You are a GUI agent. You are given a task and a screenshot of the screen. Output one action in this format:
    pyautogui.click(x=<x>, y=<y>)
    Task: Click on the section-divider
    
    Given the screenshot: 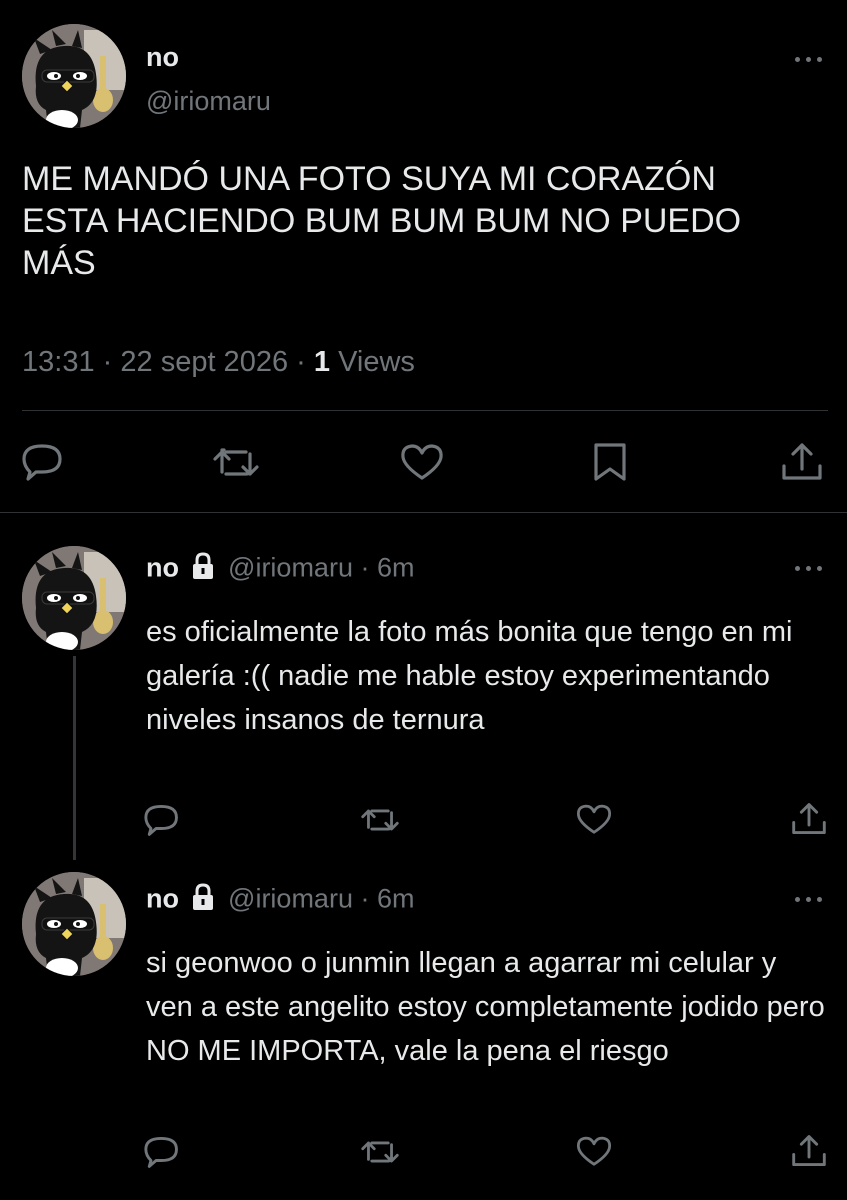 What is the action you would take?
    pyautogui.click(x=423, y=512)
    